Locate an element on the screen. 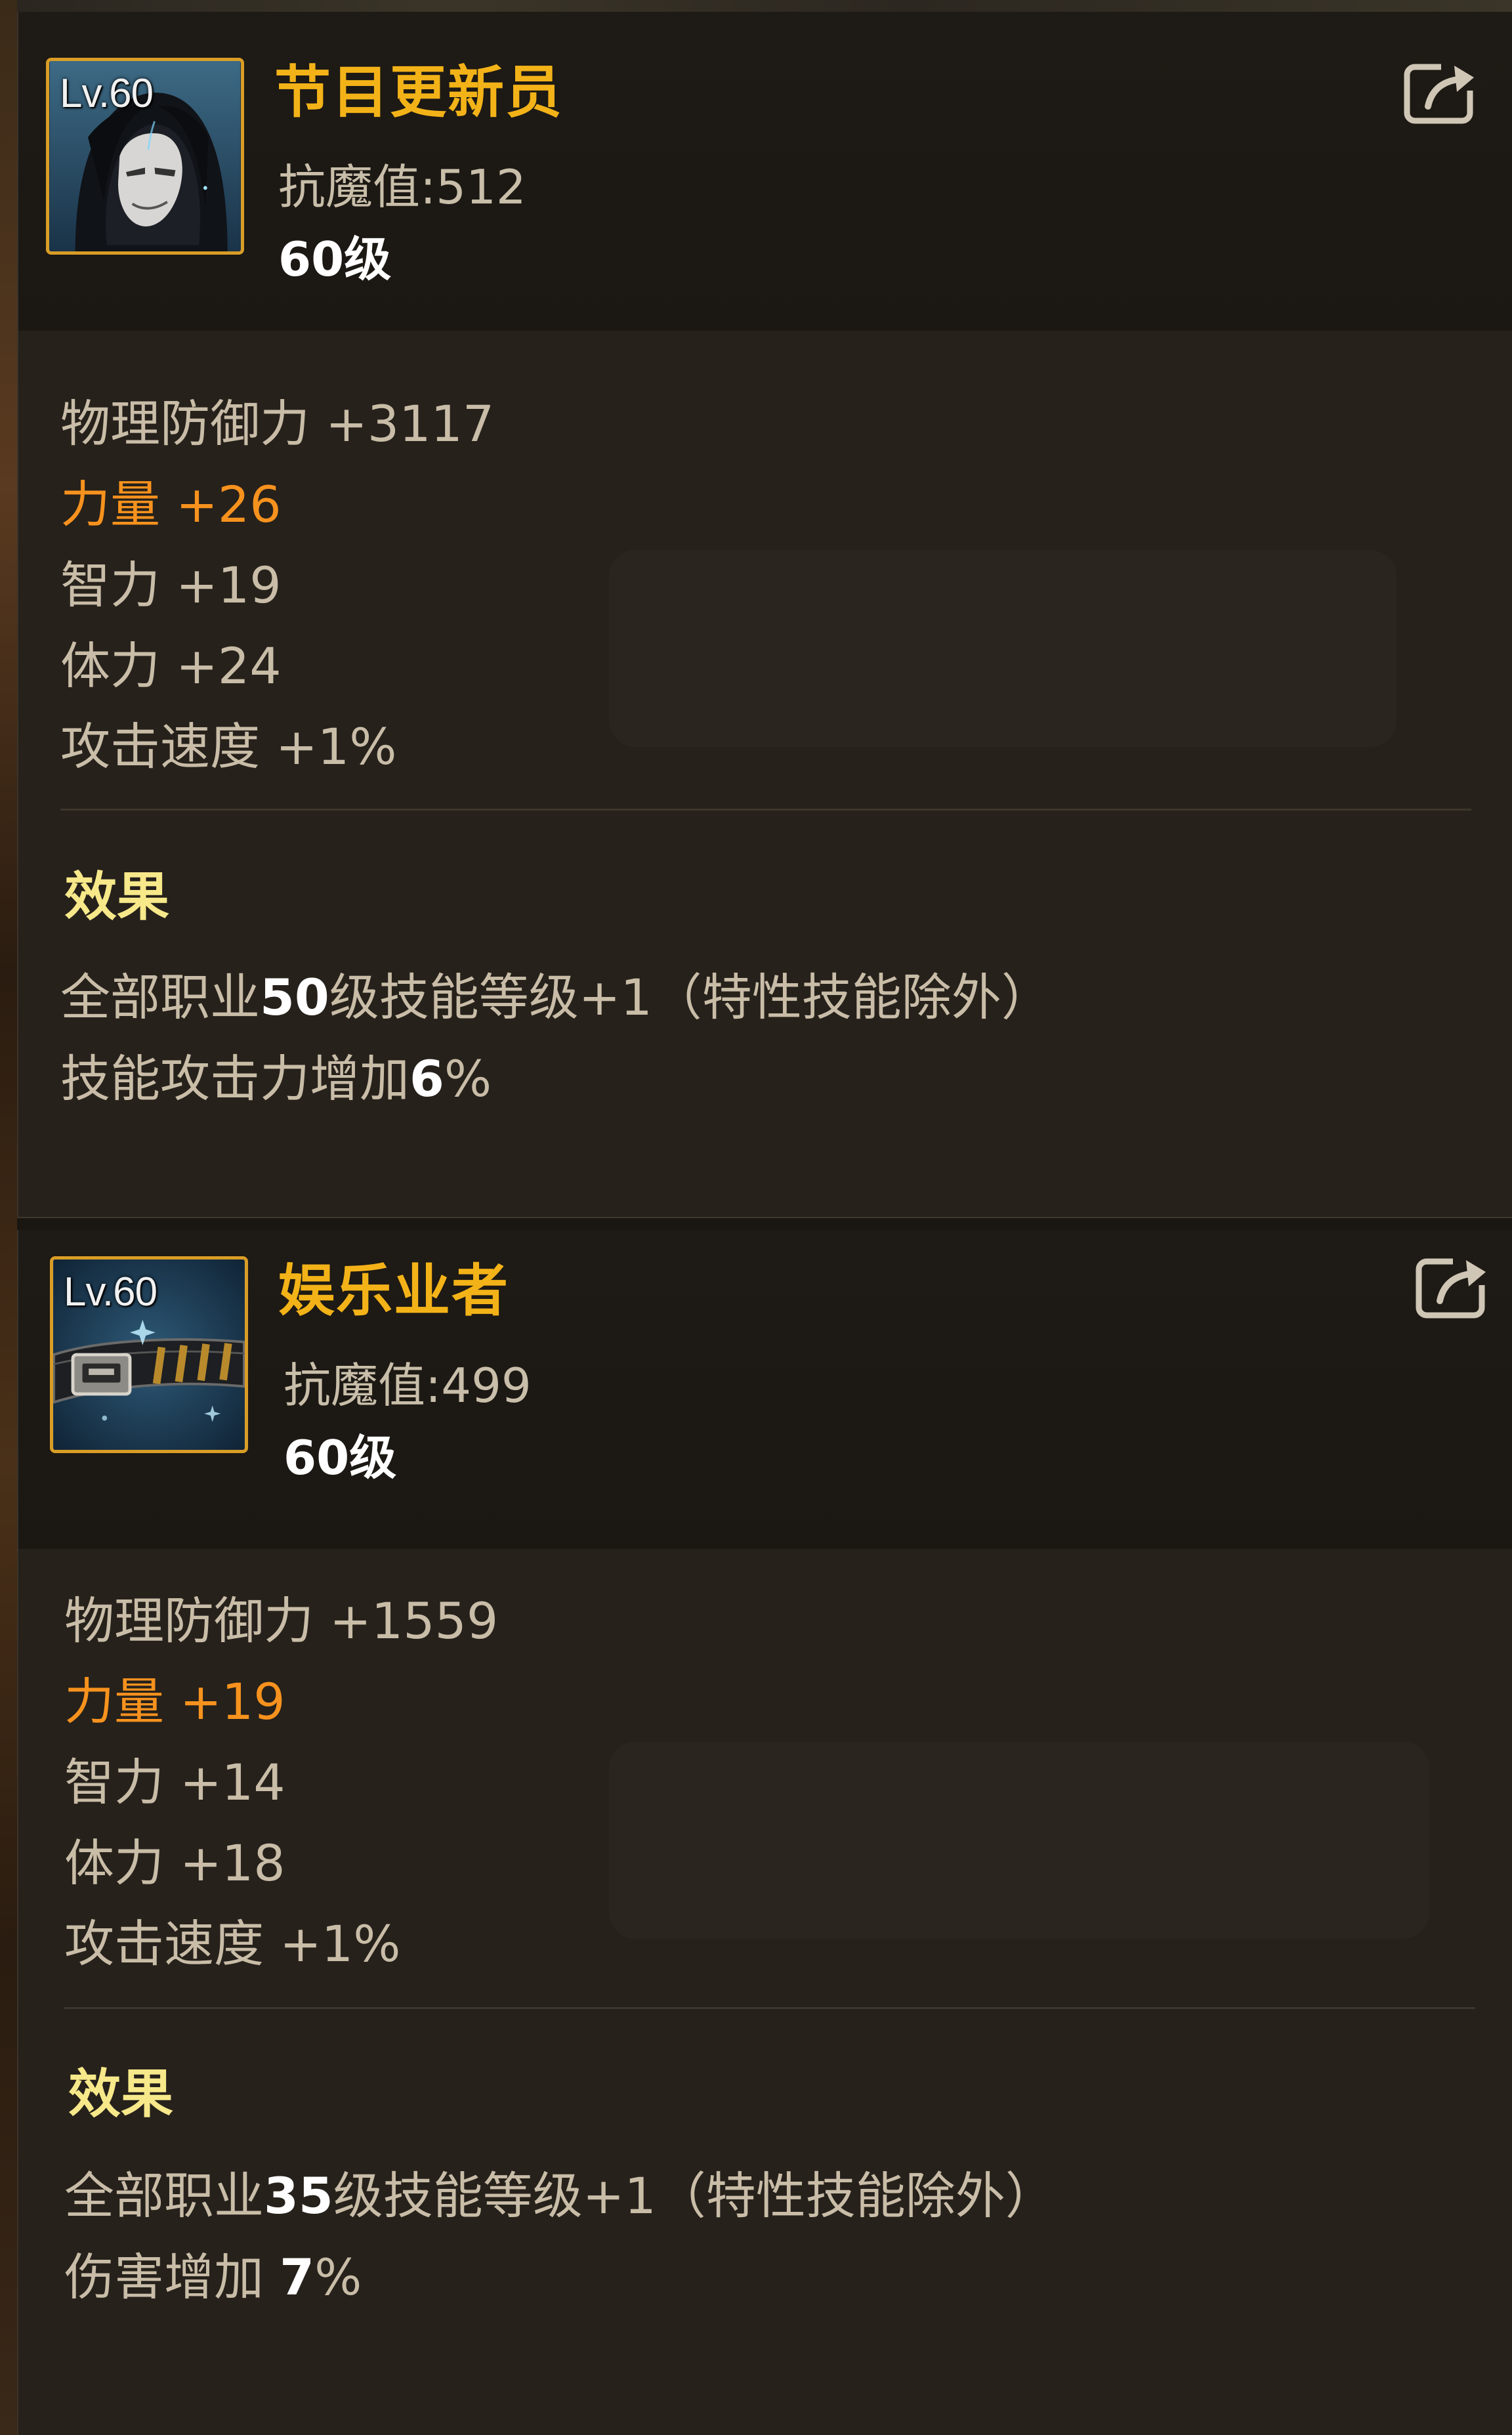 The height and width of the screenshot is (2435, 1512). stat-vitality: 体力 +18 is located at coordinates (174, 1863).